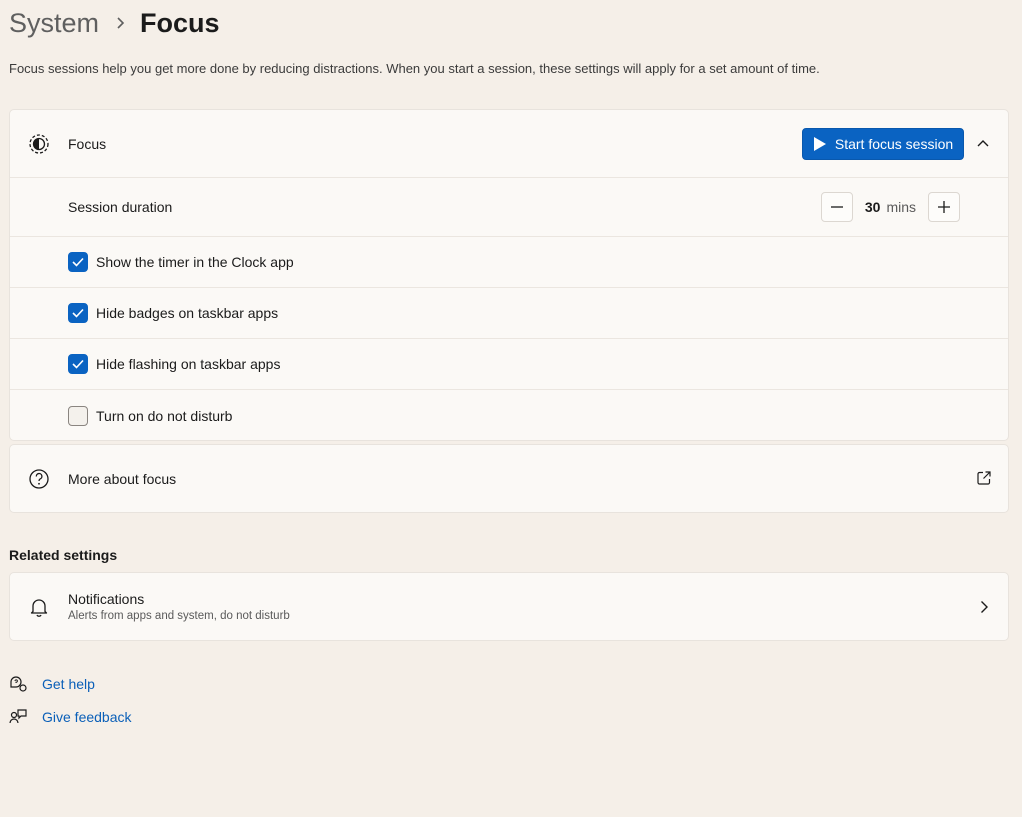  What do you see at coordinates (509, 262) in the screenshot?
I see `option-row-clock-timer: Show the timer in the Clock app` at bounding box center [509, 262].